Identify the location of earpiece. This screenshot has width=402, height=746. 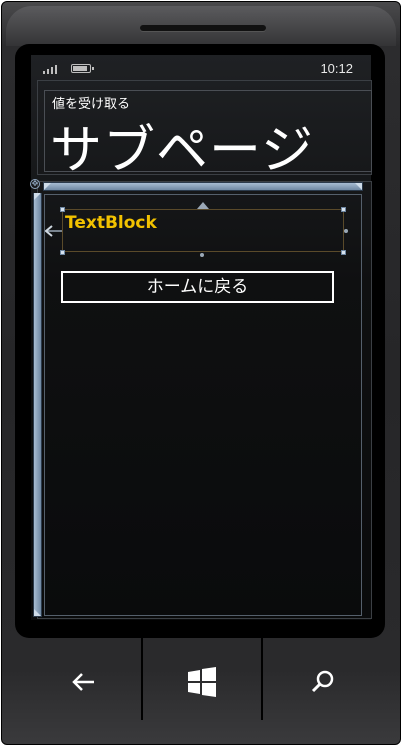
(203, 28).